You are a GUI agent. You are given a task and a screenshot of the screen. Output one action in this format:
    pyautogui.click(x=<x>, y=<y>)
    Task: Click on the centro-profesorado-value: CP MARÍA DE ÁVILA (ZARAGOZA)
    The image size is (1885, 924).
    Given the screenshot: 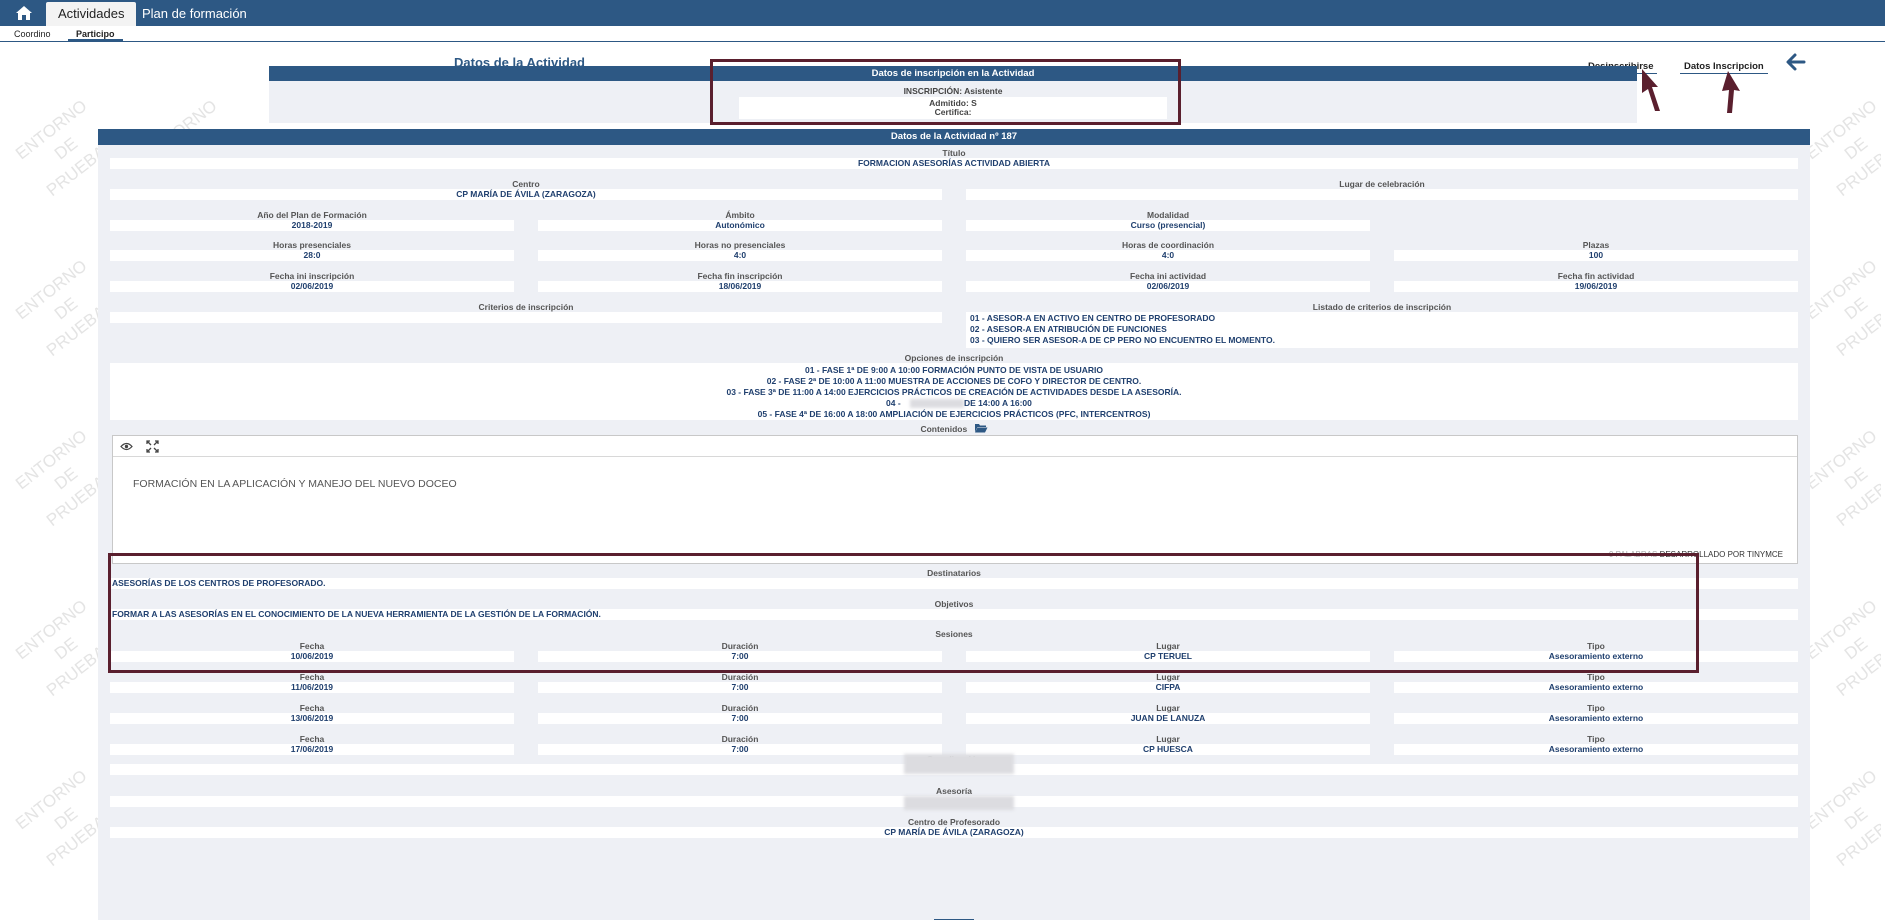 What is the action you would take?
    pyautogui.click(x=954, y=832)
    